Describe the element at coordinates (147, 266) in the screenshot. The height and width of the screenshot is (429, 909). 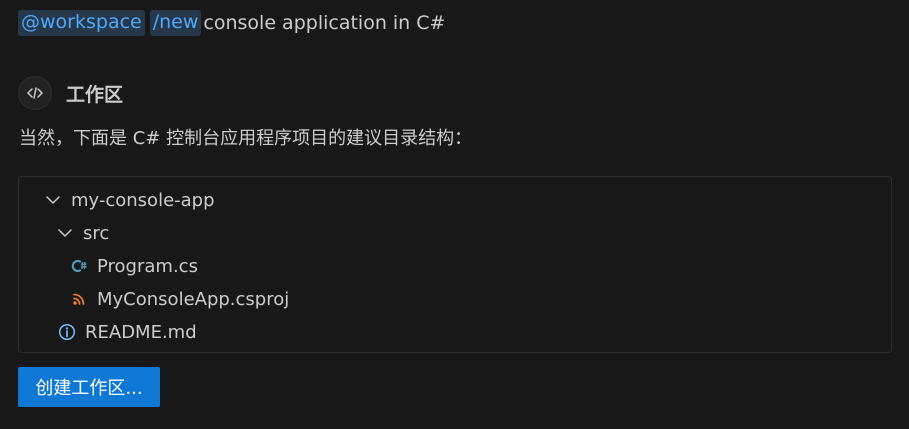
I see `tree-item-label: Program.cs` at that location.